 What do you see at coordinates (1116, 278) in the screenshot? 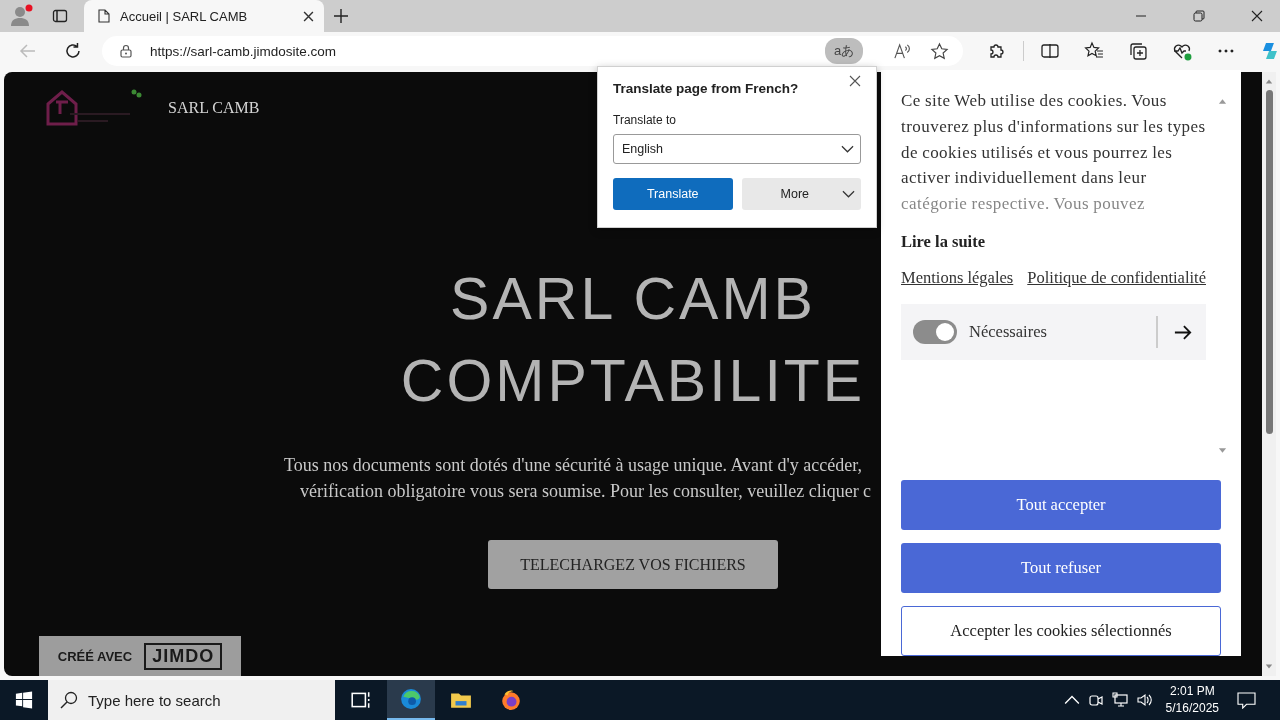
I see `legal-link: Politique de confidentialité` at bounding box center [1116, 278].